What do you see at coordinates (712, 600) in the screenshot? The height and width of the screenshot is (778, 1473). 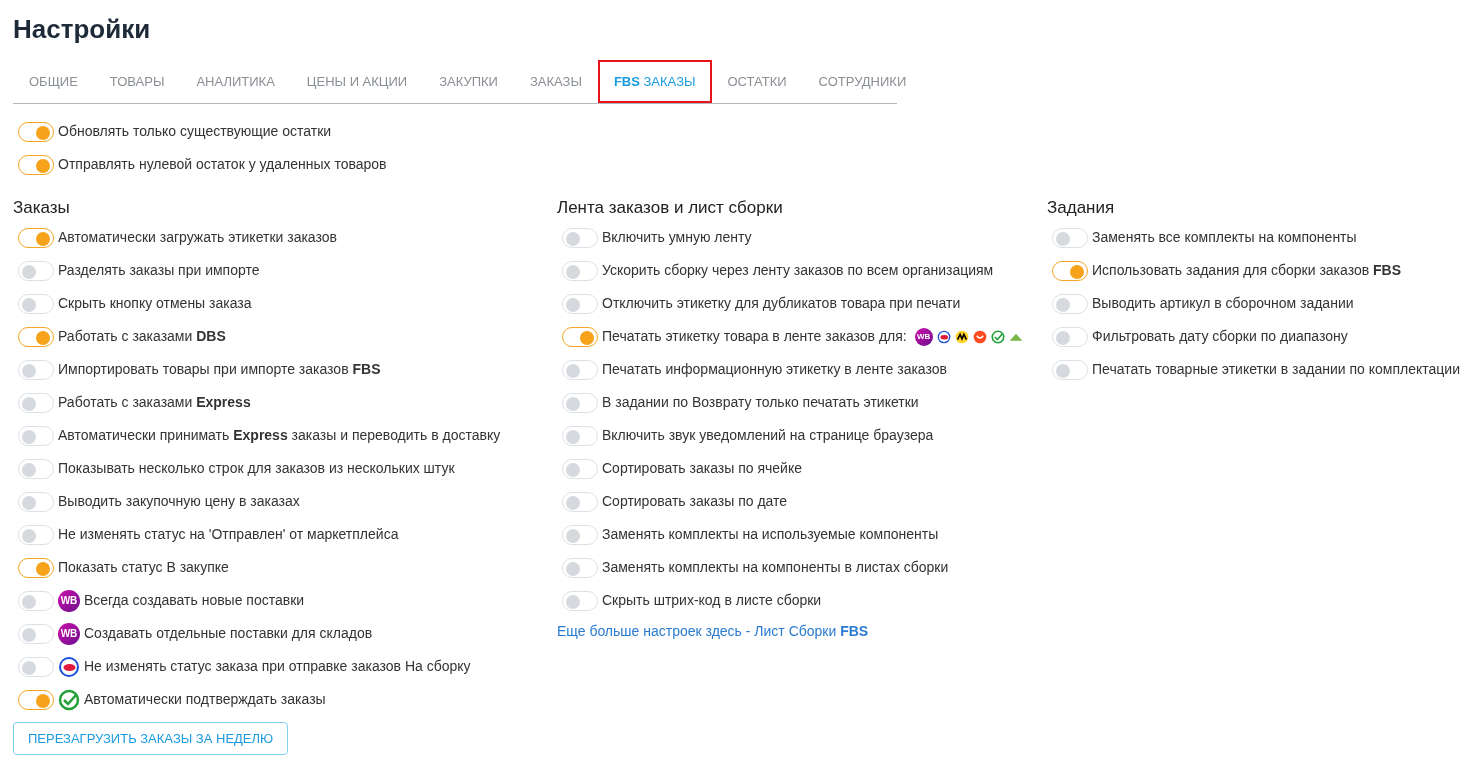 I see `setting-label: Скрыть штрих-код в листе сборки` at bounding box center [712, 600].